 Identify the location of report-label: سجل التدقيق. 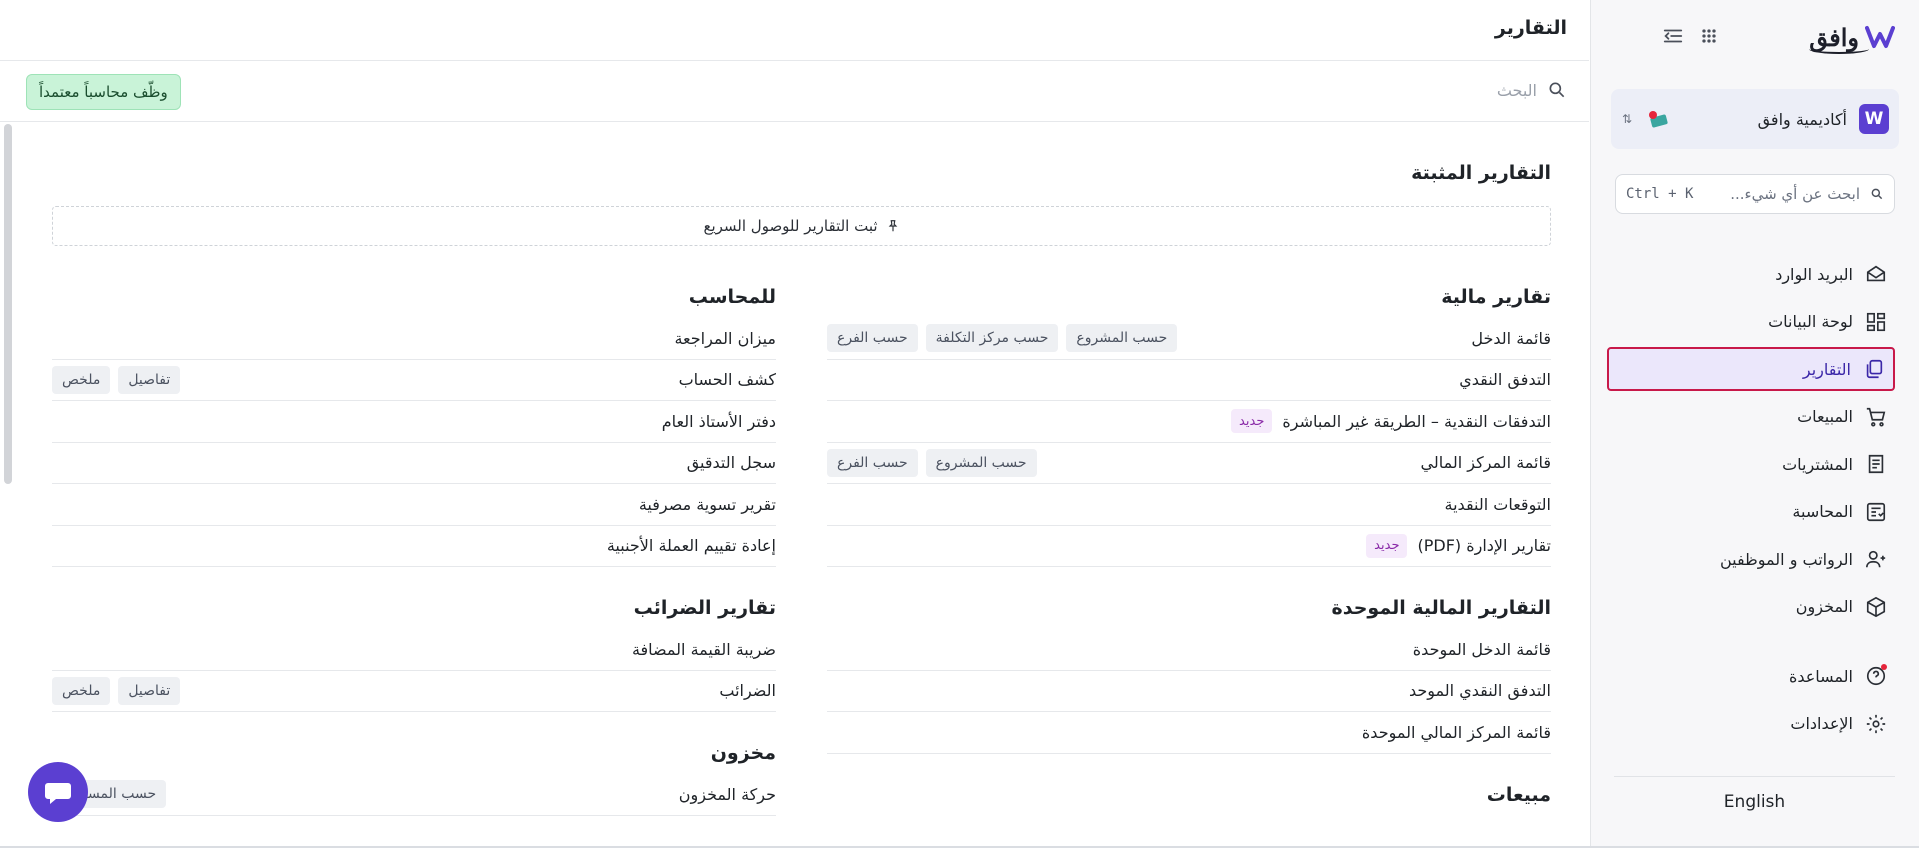
(731, 463).